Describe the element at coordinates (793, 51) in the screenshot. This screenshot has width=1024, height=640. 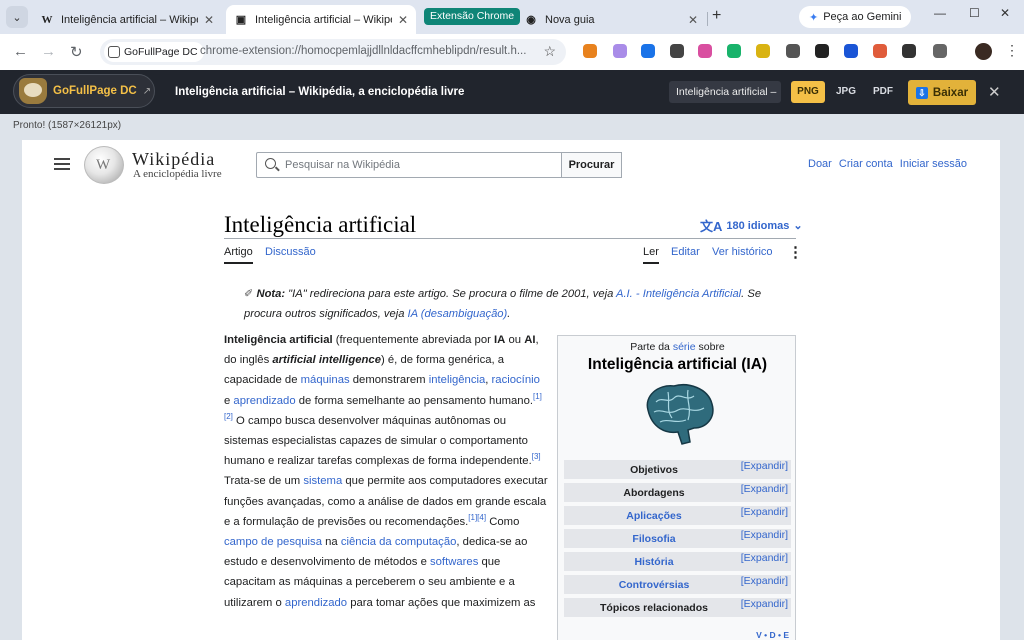
I see `dropper-icon` at that location.